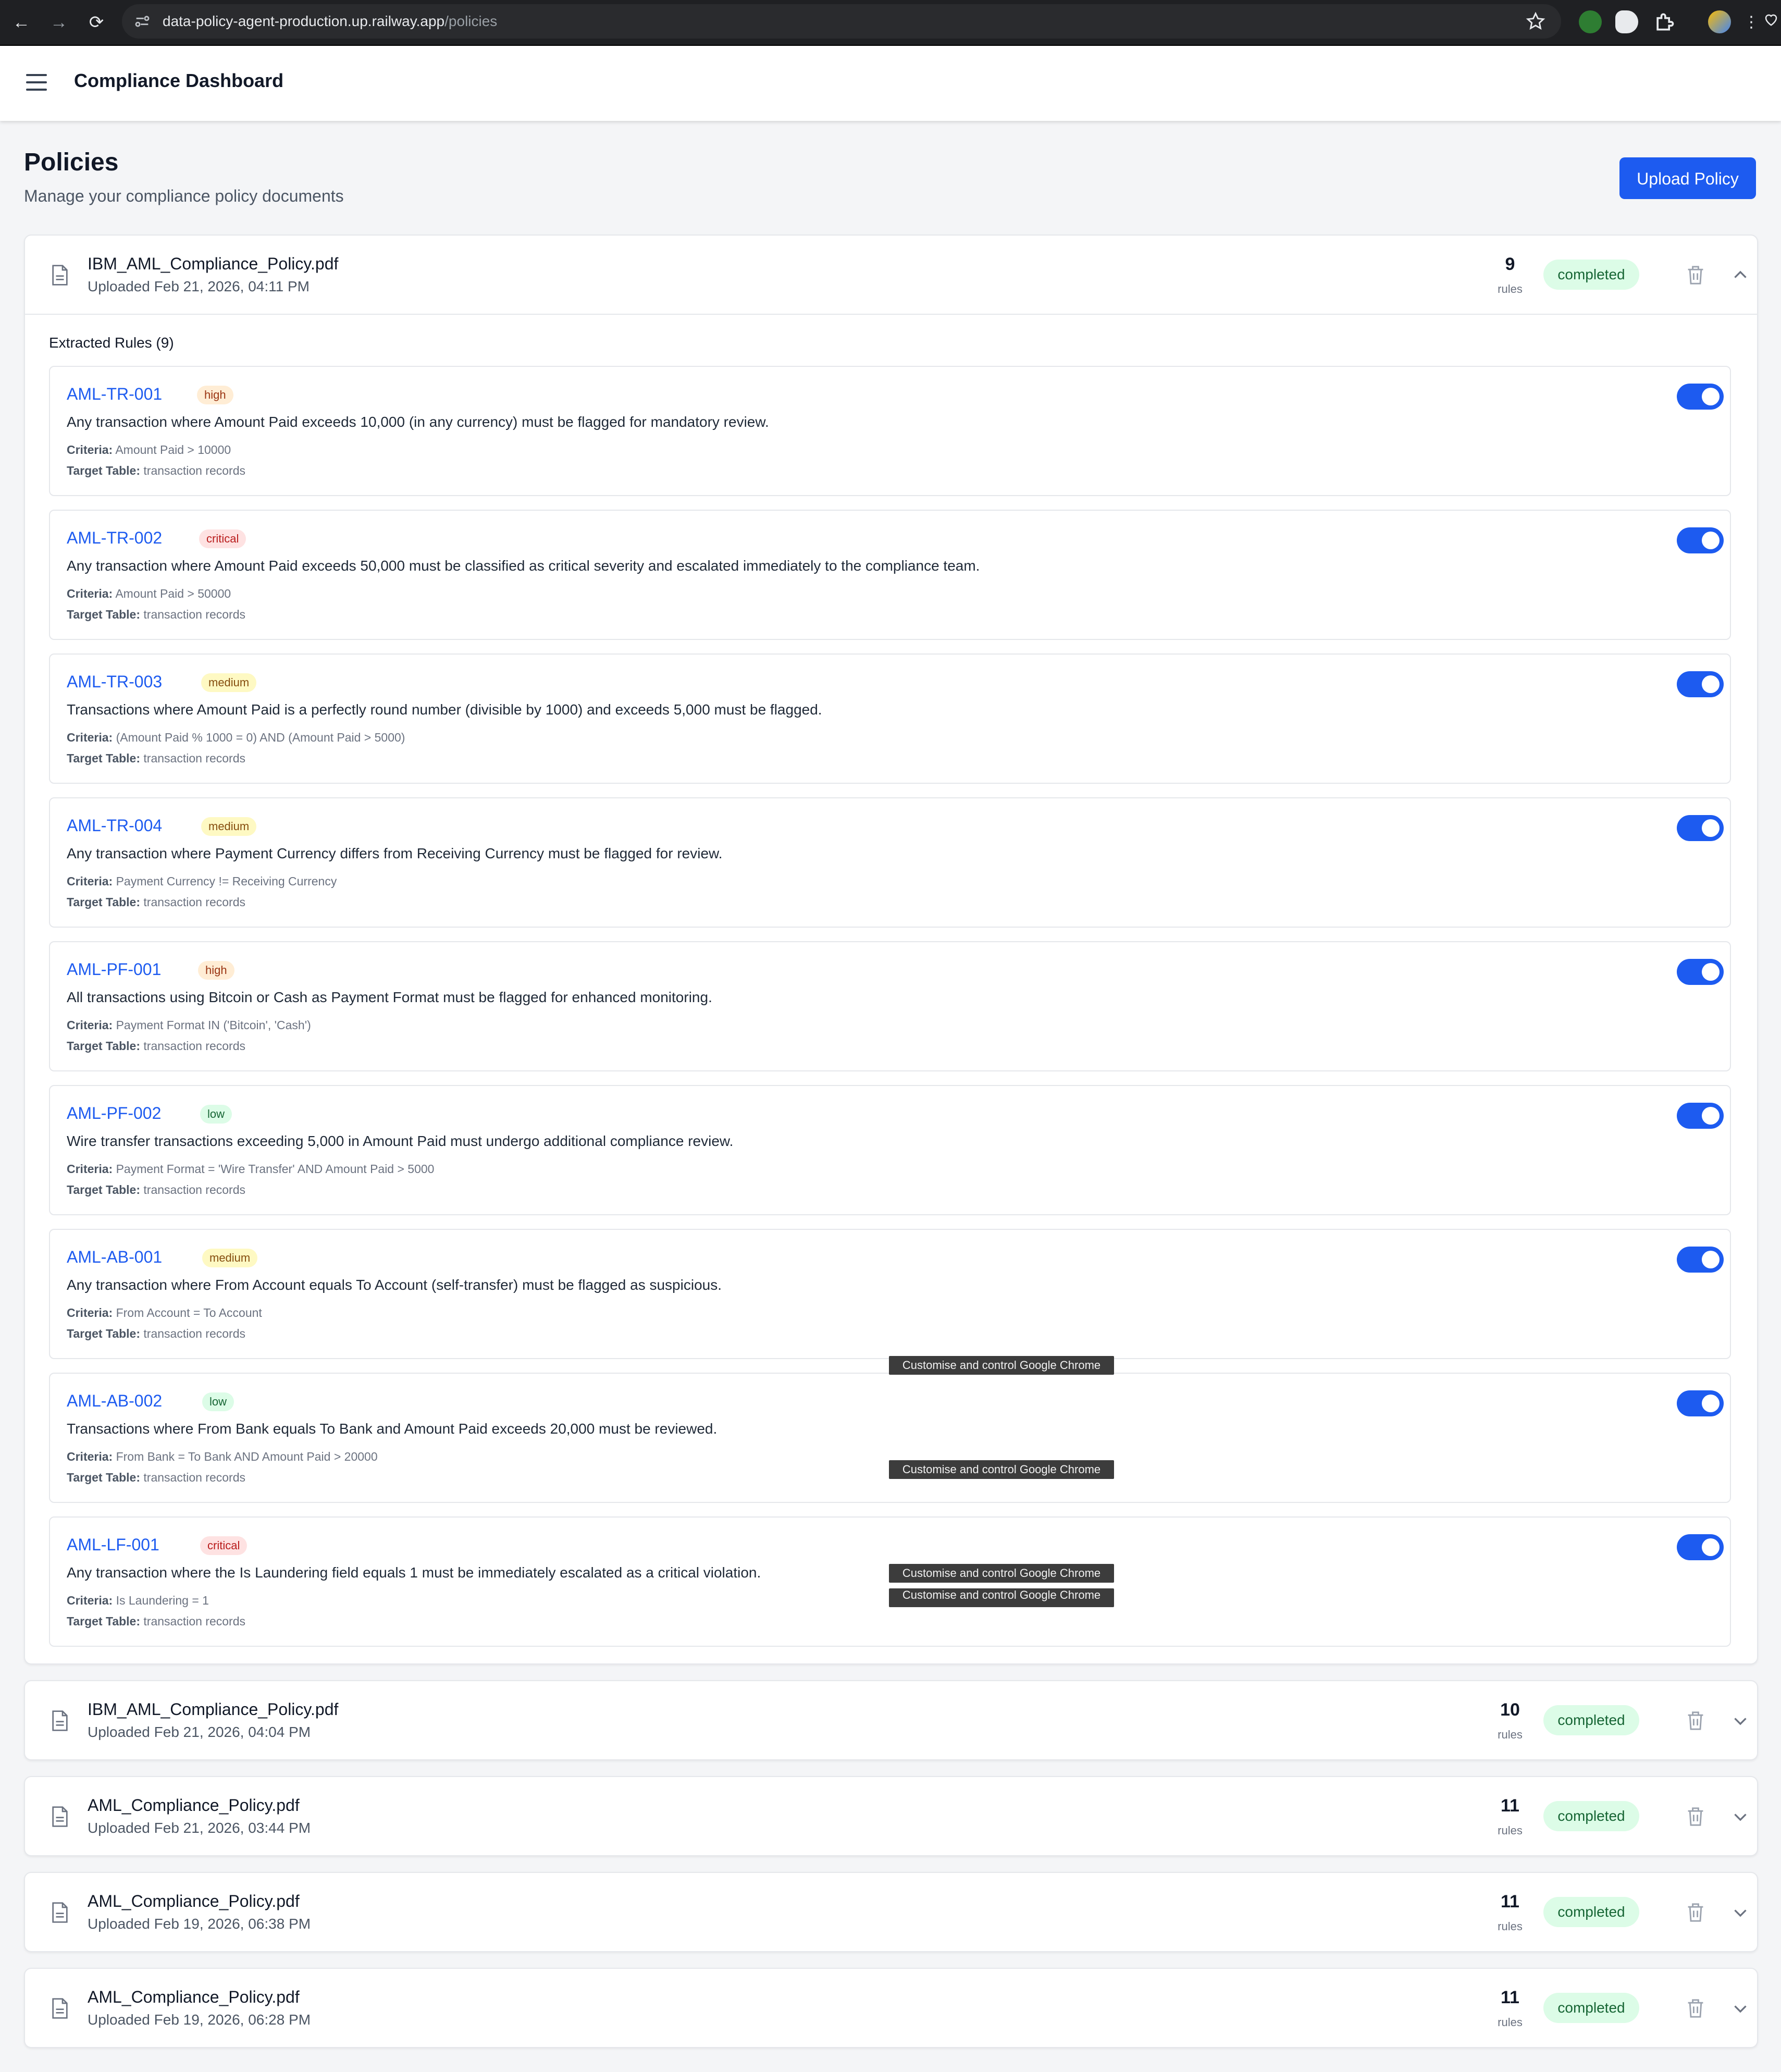 This screenshot has width=1781, height=2072. Describe the element at coordinates (114, 394) in the screenshot. I see `rule-id: AML-TR-001` at that location.